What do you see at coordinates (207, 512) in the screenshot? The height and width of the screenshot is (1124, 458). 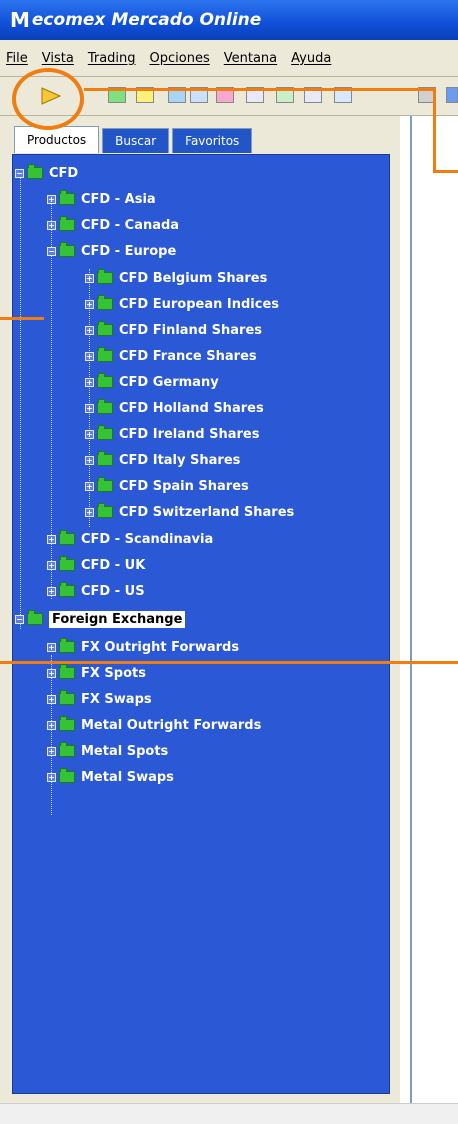 I see `node-label: CFD Switzerland Shares` at bounding box center [207, 512].